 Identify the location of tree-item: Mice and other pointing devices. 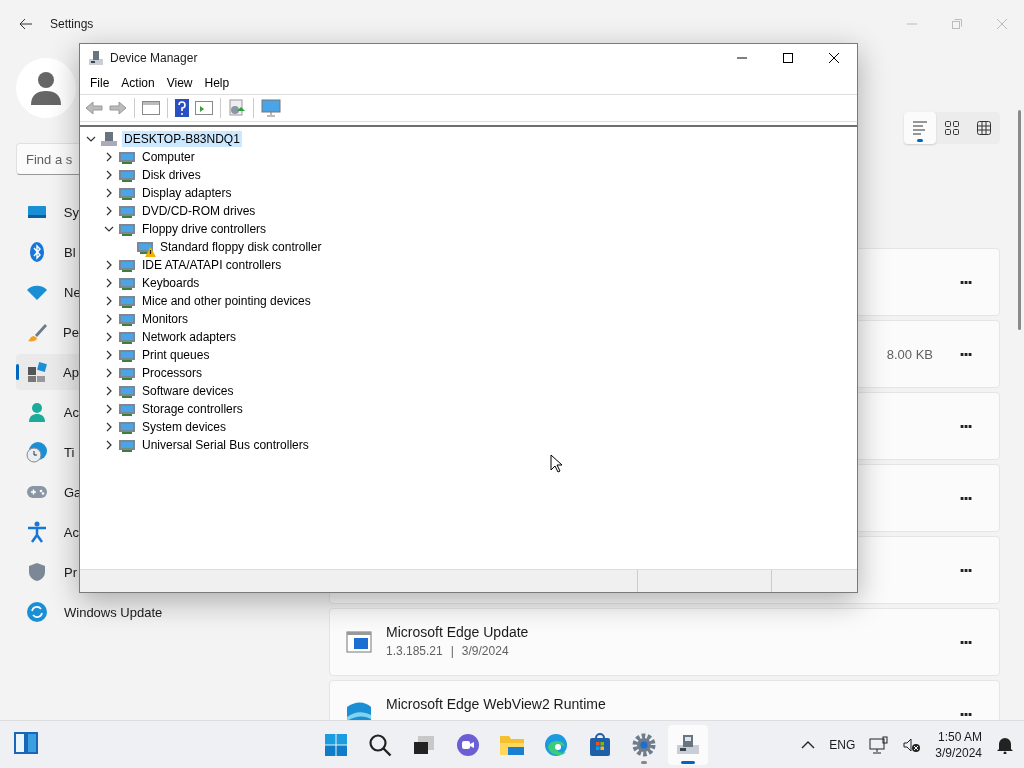
(226, 301).